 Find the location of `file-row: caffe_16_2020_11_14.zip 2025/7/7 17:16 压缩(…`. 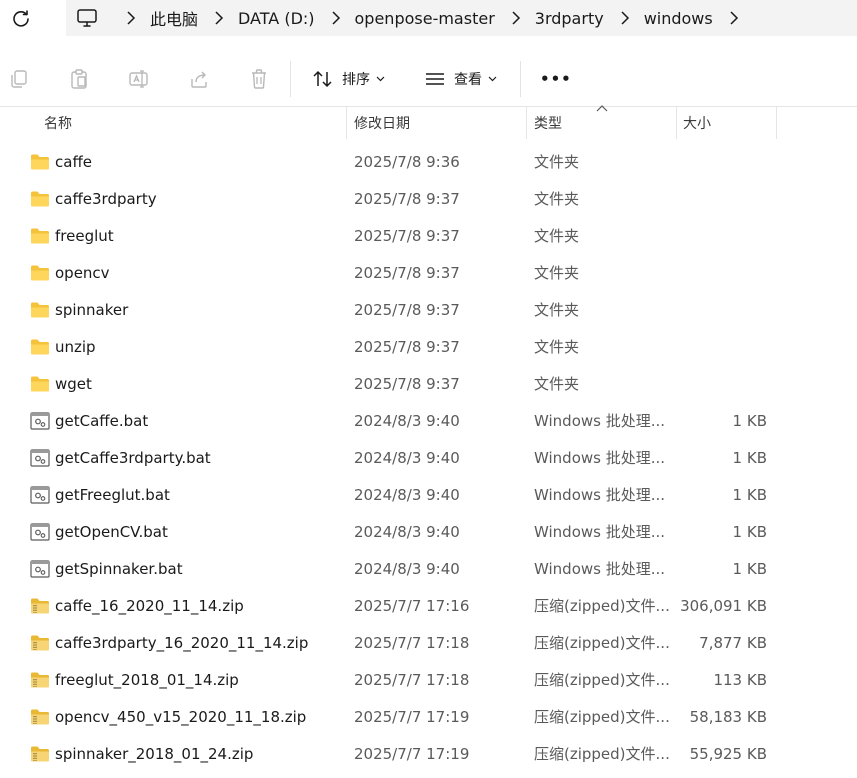

file-row: caffe_16_2020_11_14.zip 2025/7/7 17:16 压缩(… is located at coordinates (400, 606).